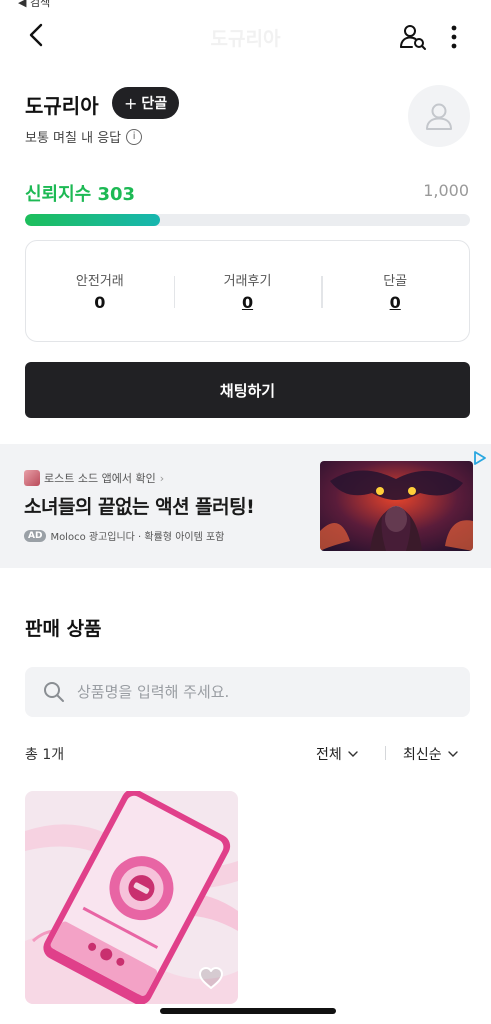 This screenshot has width=491, height=1024. I want to click on ad-disclaimer: AD Moloco 광고입니다 · 확률형 아이템 포함, so click(124, 535).